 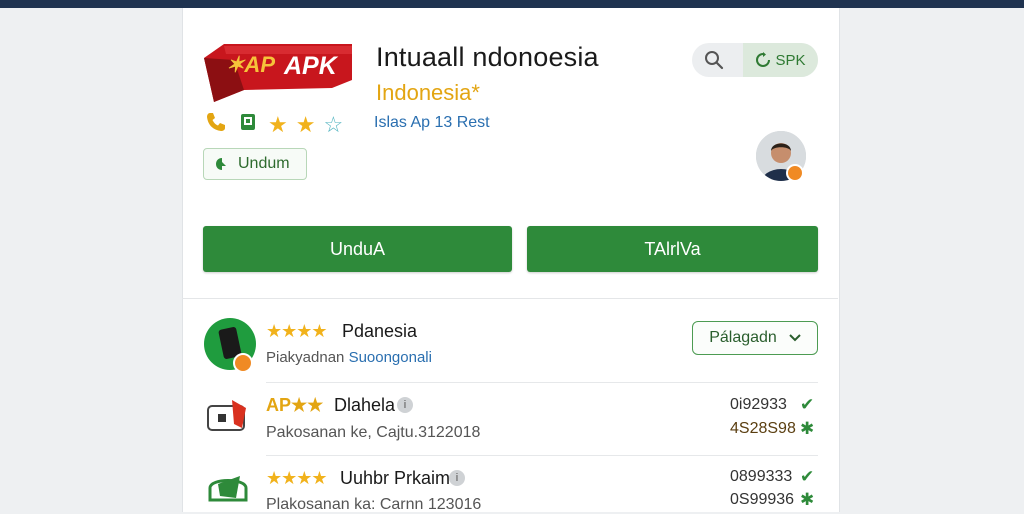 I want to click on rating-icons-row: ★ ★ ☆, so click(x=273, y=124).